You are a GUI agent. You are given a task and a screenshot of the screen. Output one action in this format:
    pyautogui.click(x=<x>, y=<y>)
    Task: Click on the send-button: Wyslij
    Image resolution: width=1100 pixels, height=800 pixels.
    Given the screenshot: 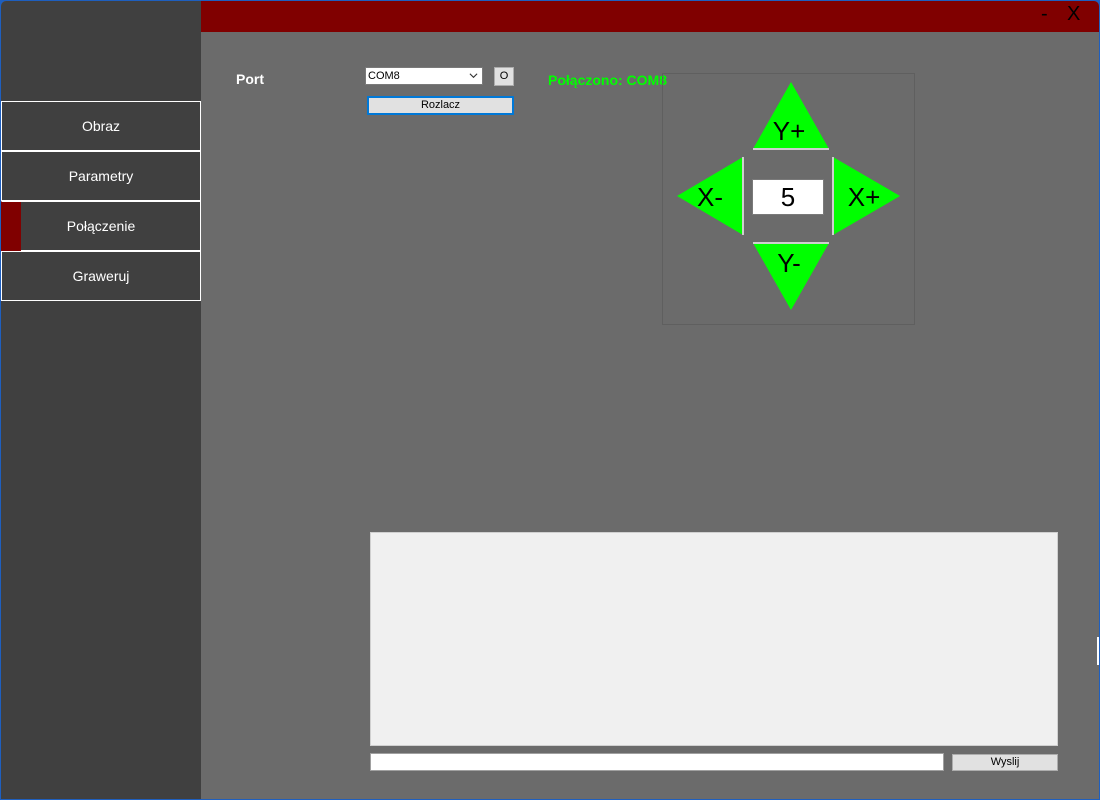 What is the action you would take?
    pyautogui.click(x=1005, y=762)
    